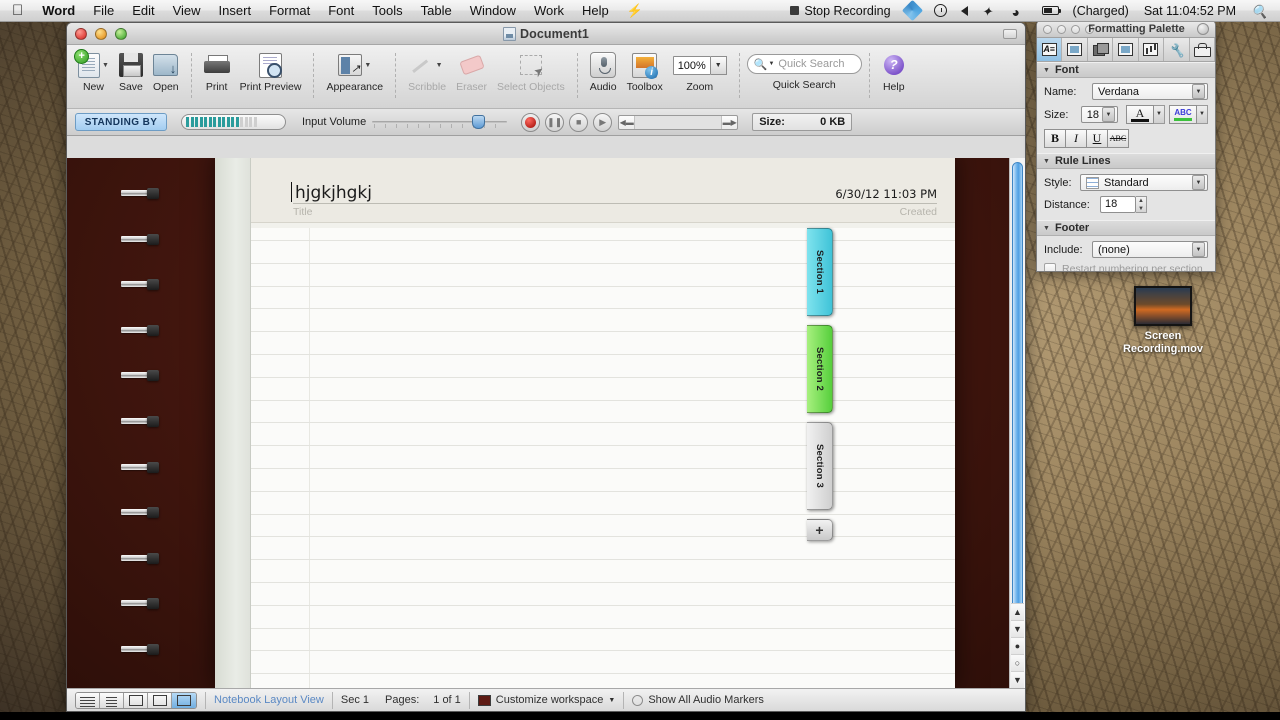 The height and width of the screenshot is (720, 1280). I want to click on font-color-button: A, so click(1140, 114).